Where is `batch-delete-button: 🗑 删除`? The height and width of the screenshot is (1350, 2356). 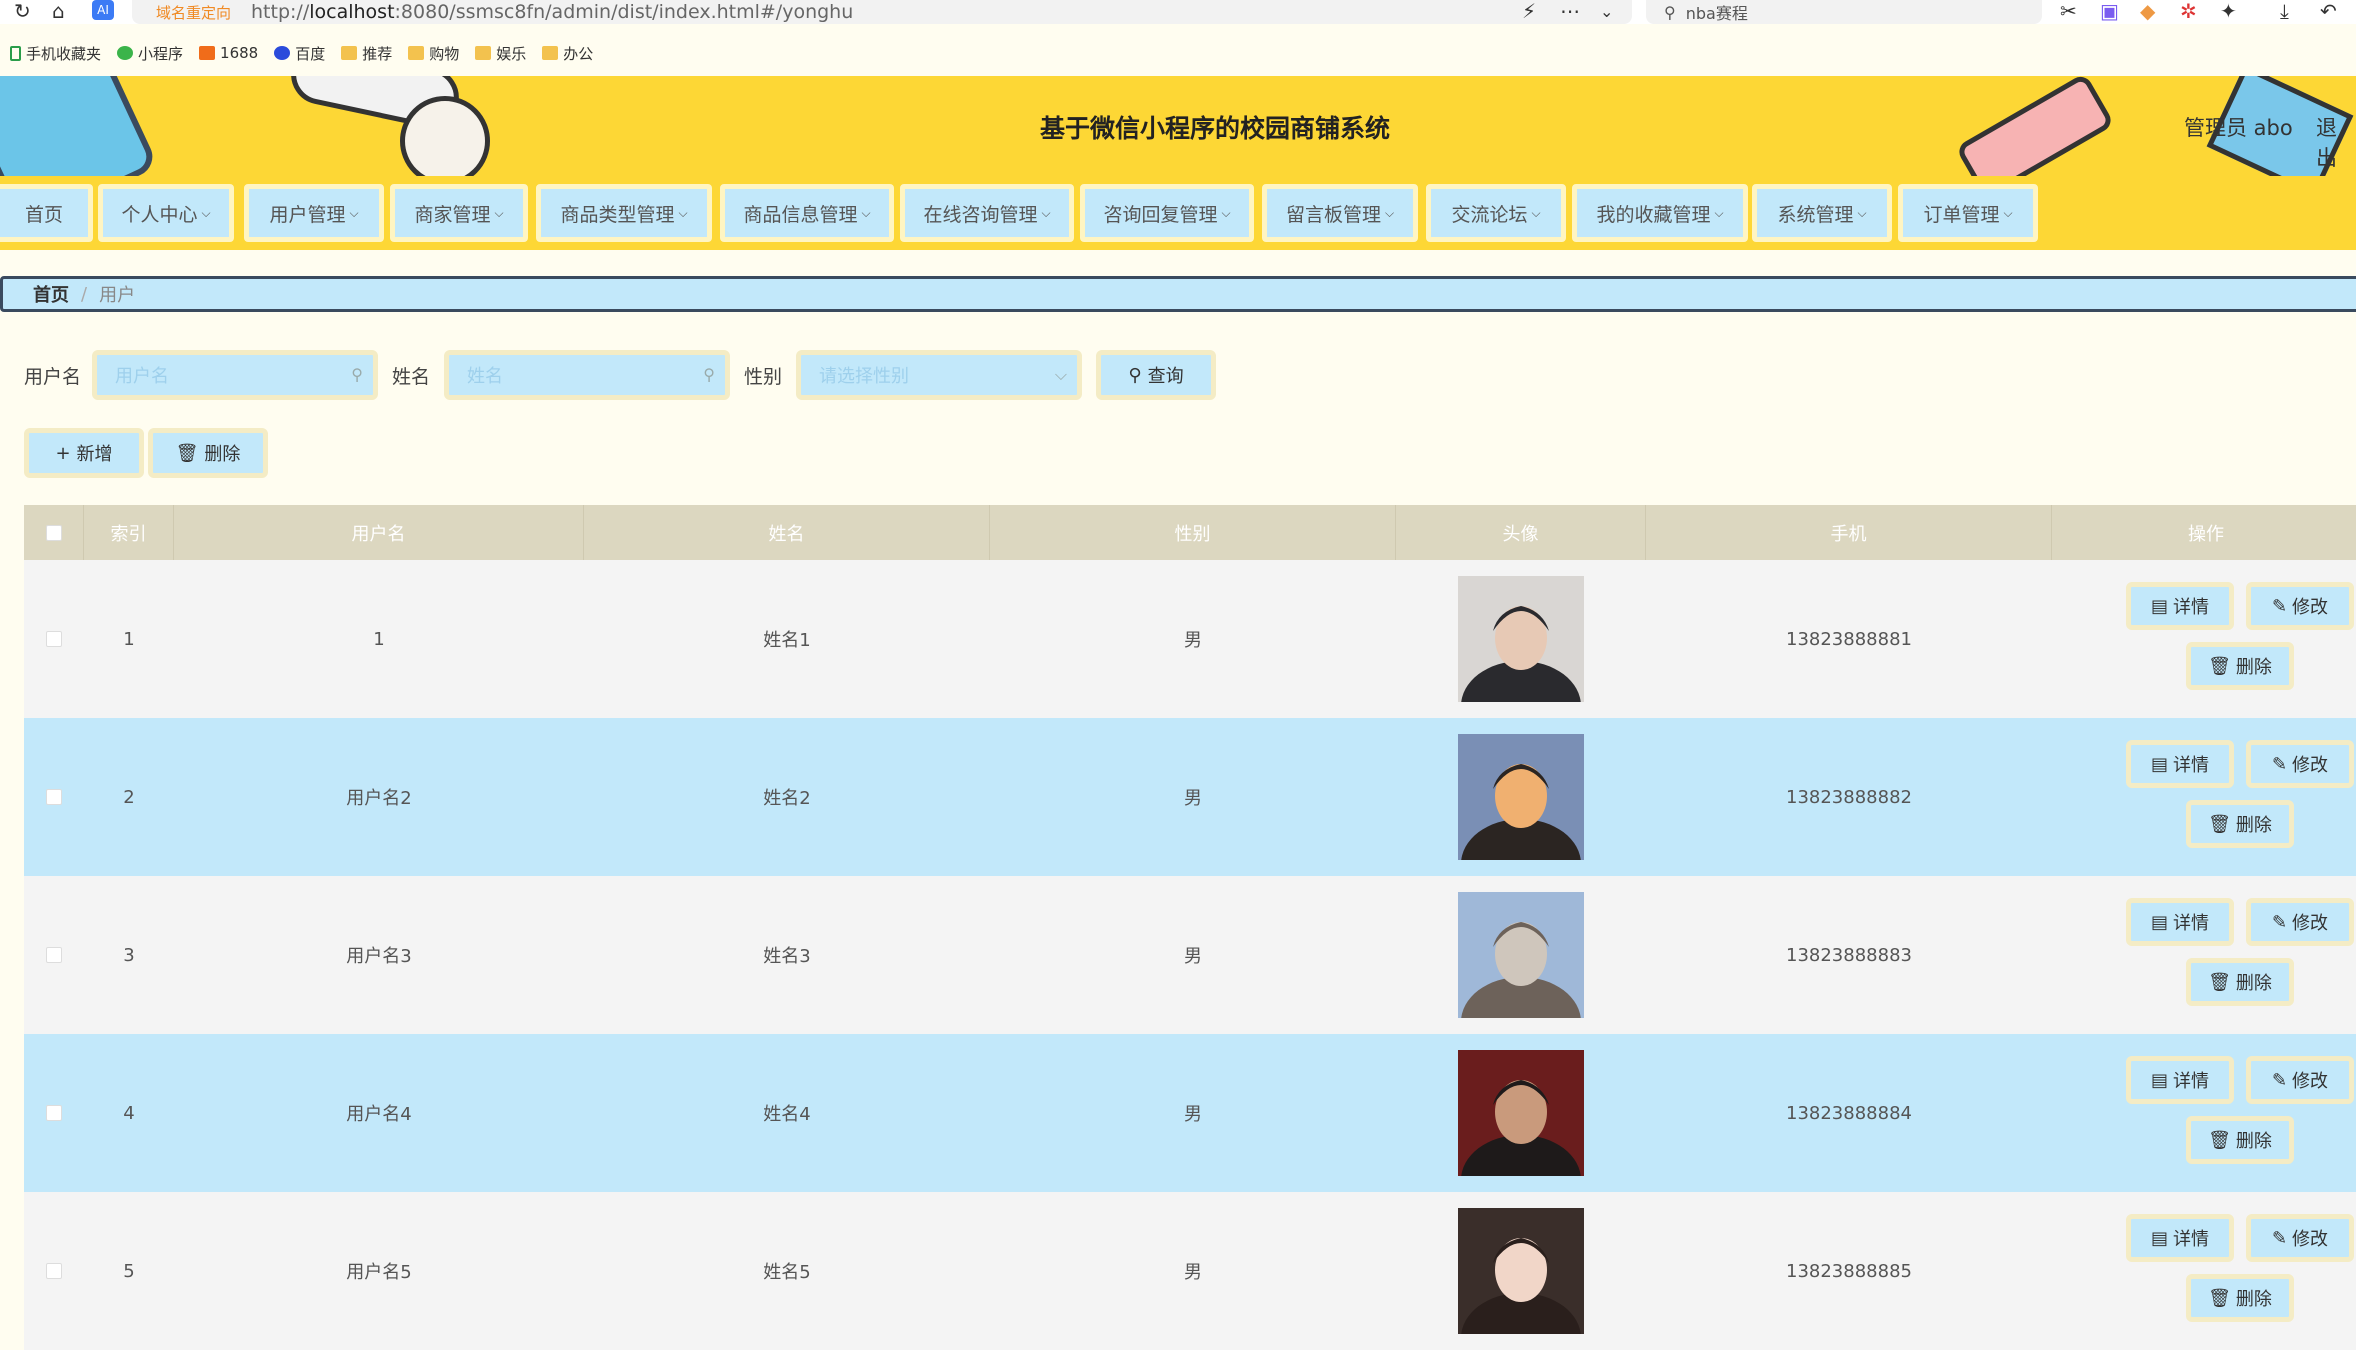 batch-delete-button: 🗑 删除 is located at coordinates (208, 453).